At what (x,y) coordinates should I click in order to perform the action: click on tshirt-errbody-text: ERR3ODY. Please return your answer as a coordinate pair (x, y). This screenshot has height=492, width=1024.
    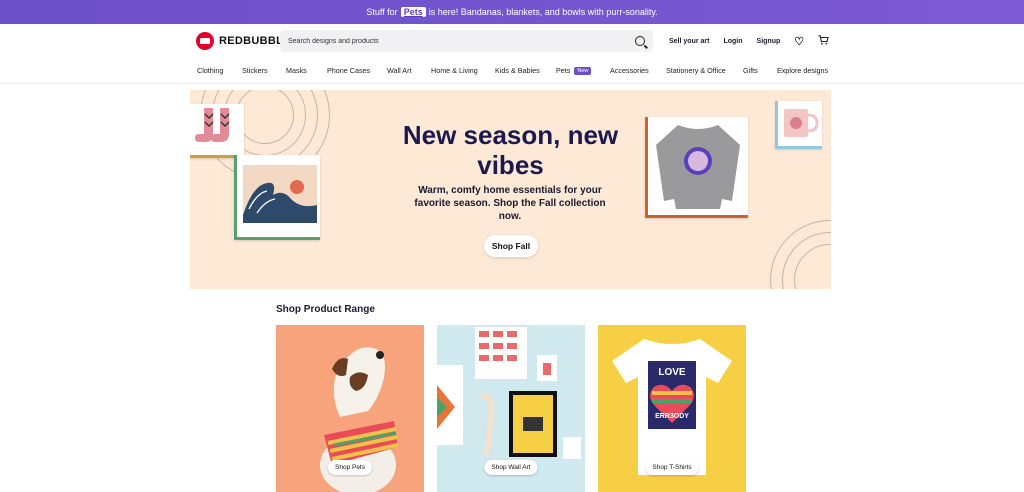
    Looking at the image, I should click on (672, 416).